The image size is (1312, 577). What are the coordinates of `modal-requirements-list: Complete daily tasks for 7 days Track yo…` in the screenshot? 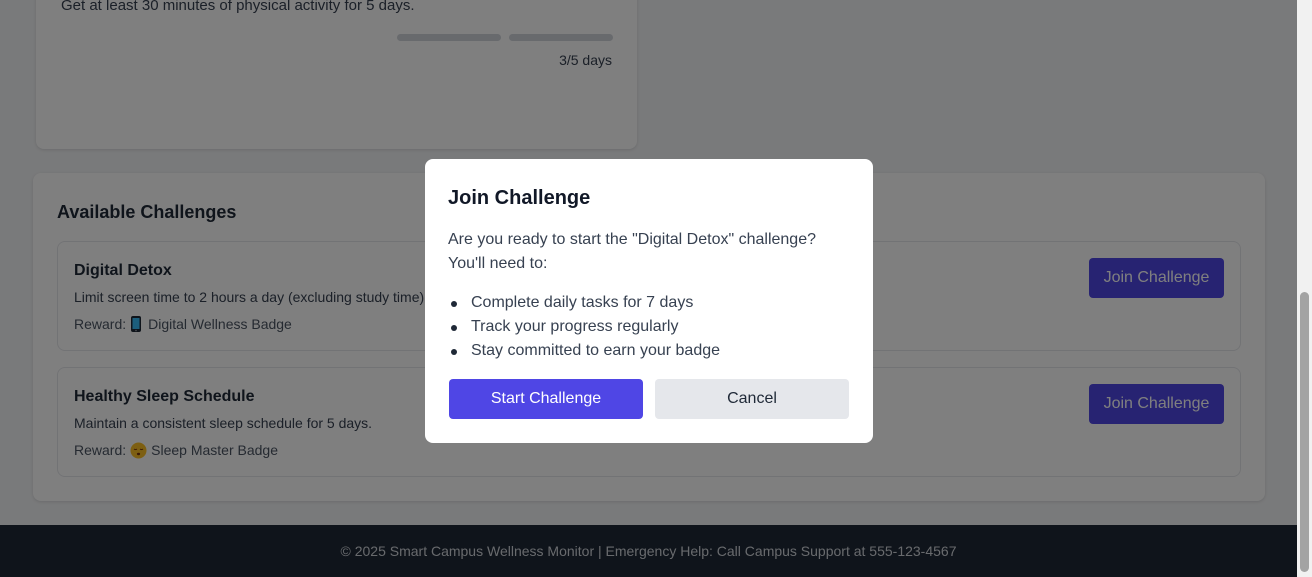 It's located at (584, 327).